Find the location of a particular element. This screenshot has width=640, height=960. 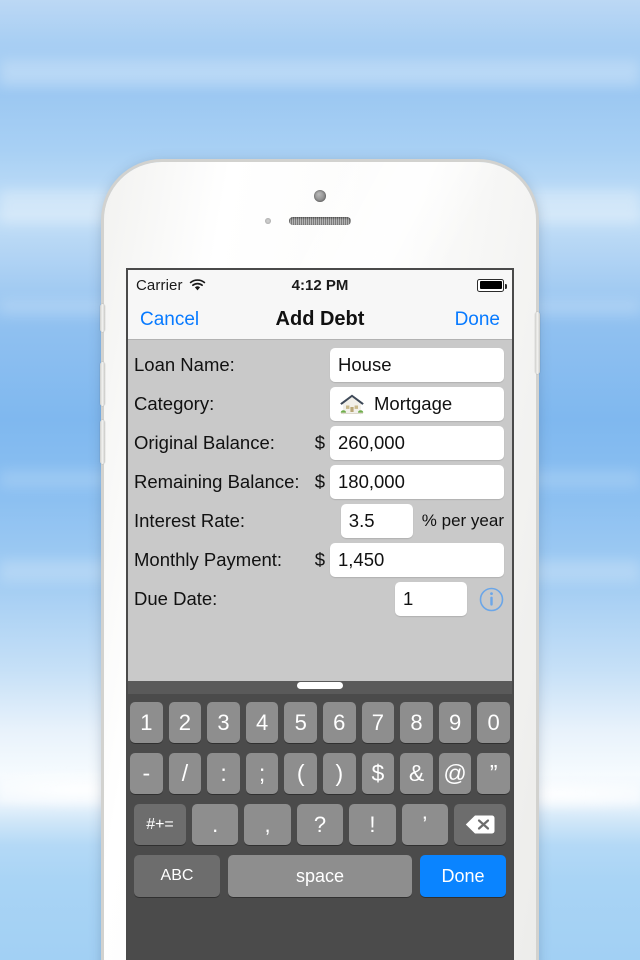

form-row-interest-rate: Interest Rate: 3.5 % per year is located at coordinates (320, 521).